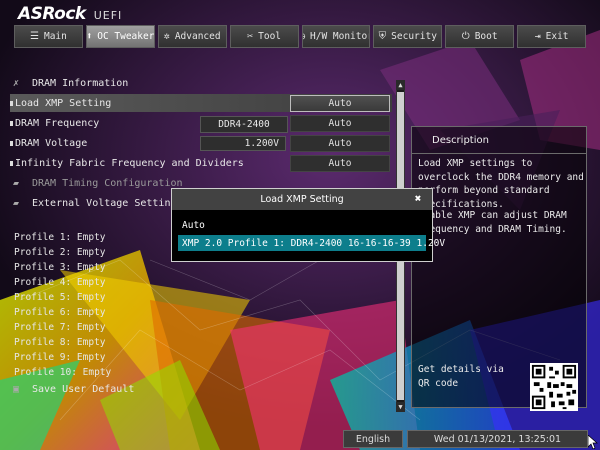 This screenshot has height=450, width=600. What do you see at coordinates (60, 252) in the screenshot?
I see `profile-item: Profile 2: Empty` at bounding box center [60, 252].